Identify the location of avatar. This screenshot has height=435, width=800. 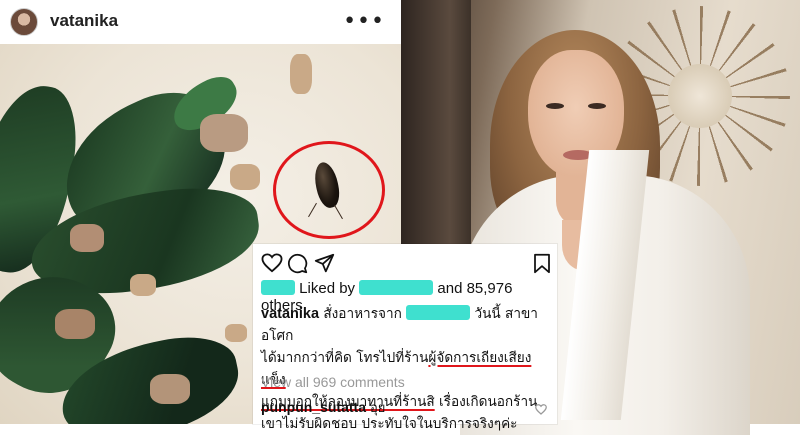
(24, 22).